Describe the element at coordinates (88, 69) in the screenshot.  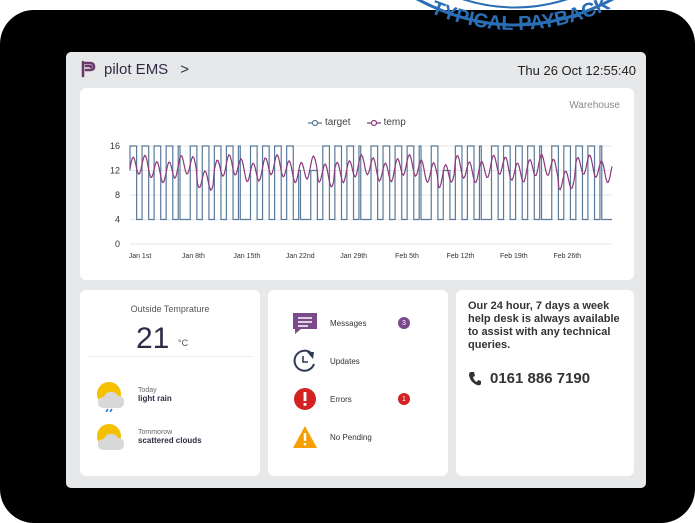
I see `pilot-logo-icon` at that location.